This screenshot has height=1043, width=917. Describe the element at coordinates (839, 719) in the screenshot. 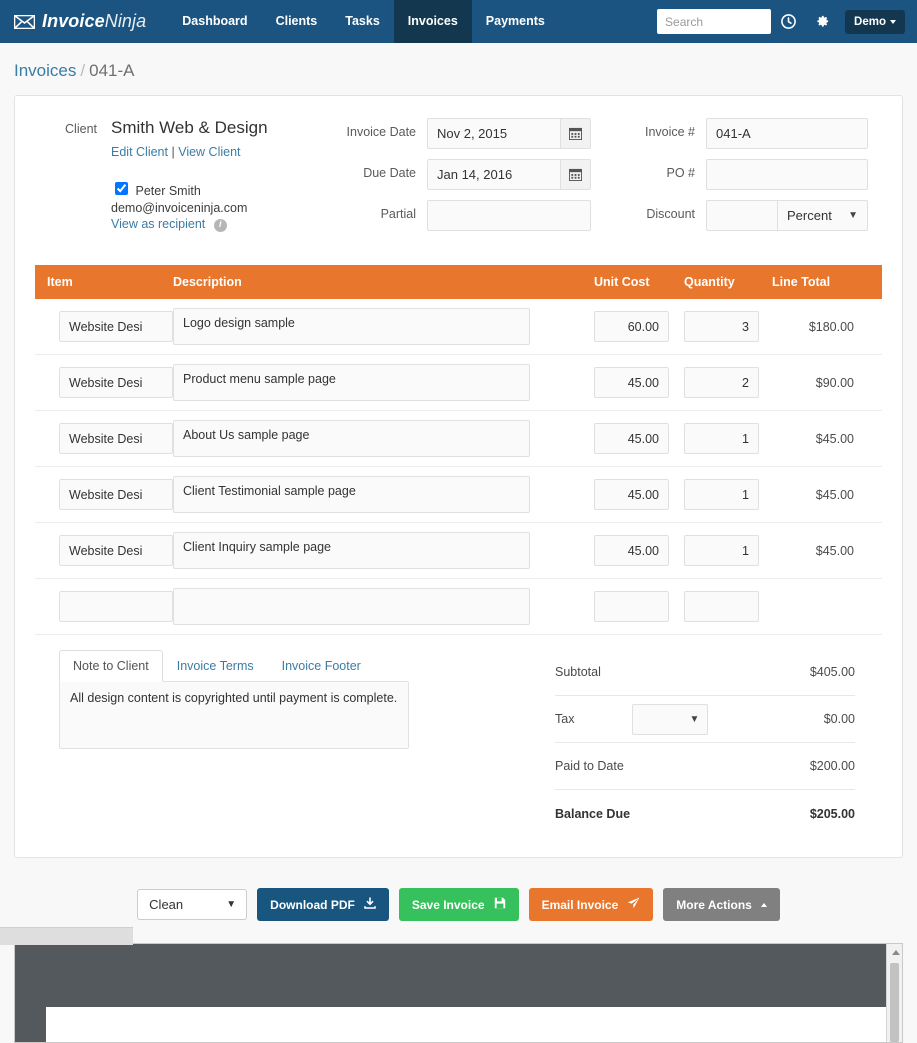

I see `tax-value: $0.00` at that location.